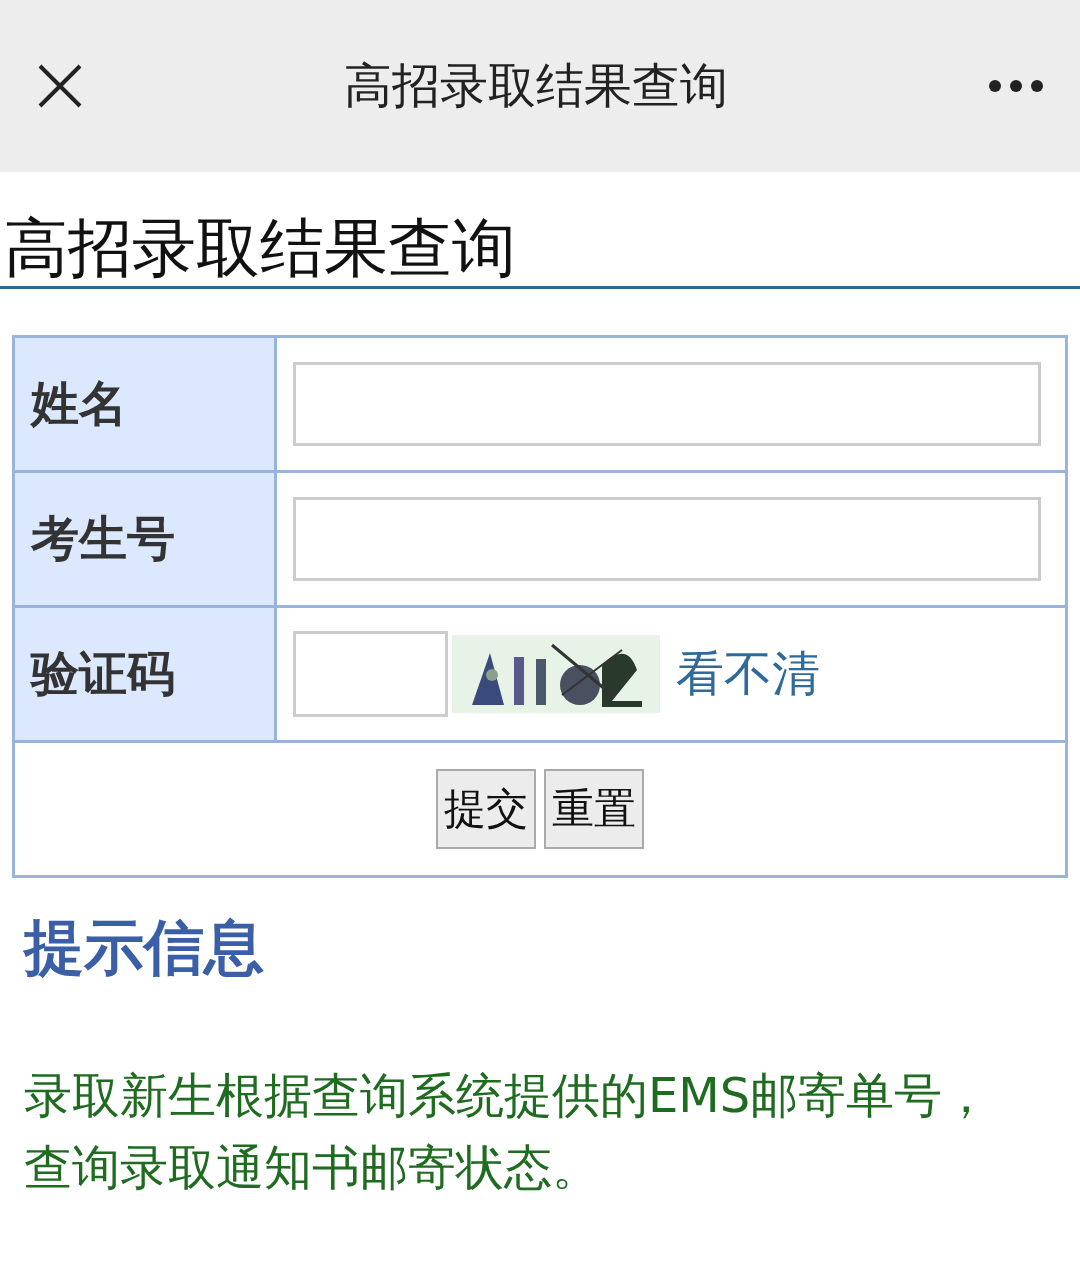 The height and width of the screenshot is (1283, 1080). Describe the element at coordinates (540, 250) in the screenshot. I see `page-heading: 高招录取结果查询` at that location.